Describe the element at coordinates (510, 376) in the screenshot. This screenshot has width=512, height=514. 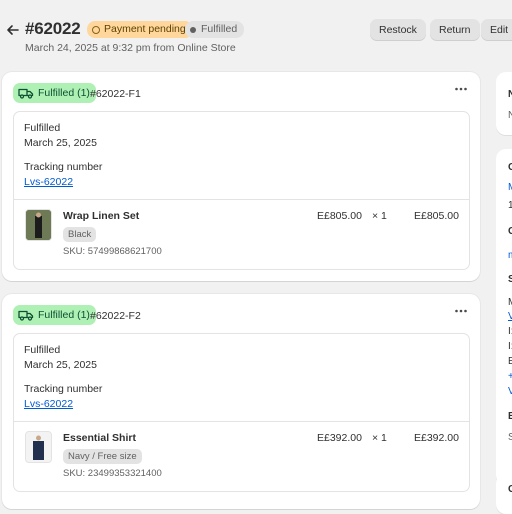
I see `phone-link: +` at that location.